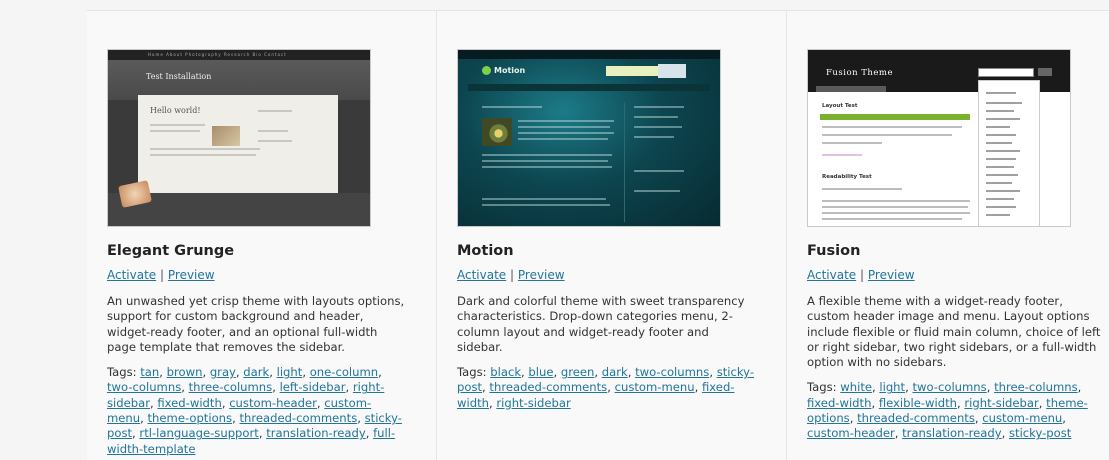 The width and height of the screenshot is (1109, 460). Describe the element at coordinates (198, 433) in the screenshot. I see `tag-link: rtl-language-support` at that location.